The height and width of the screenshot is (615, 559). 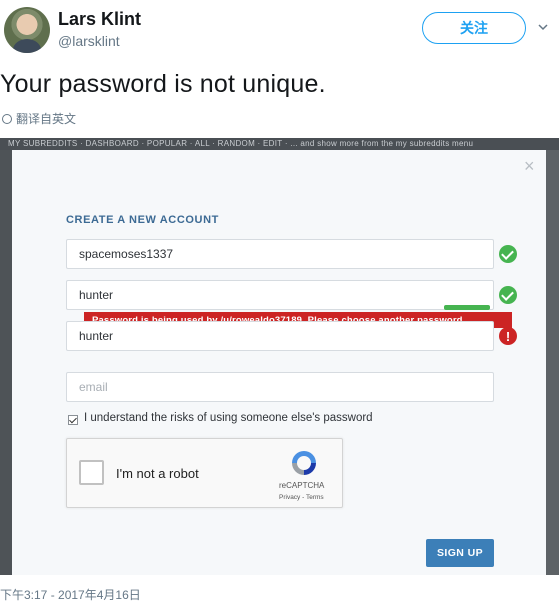 What do you see at coordinates (7, 118) in the screenshot?
I see `globe-icon` at bounding box center [7, 118].